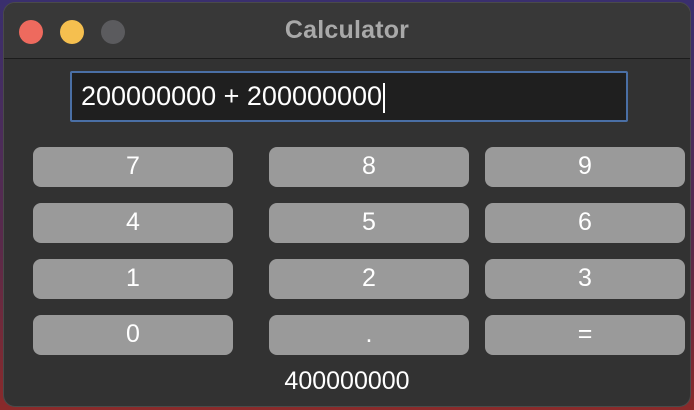 The width and height of the screenshot is (694, 410). Describe the element at coordinates (369, 335) in the screenshot. I see `decimal-point-button: .` at that location.